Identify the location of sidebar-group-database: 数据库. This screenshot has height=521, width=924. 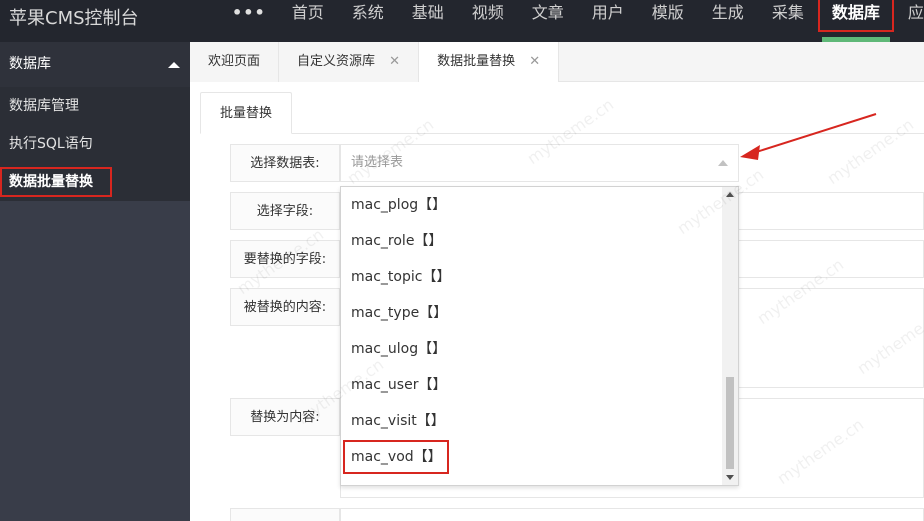
(95, 64).